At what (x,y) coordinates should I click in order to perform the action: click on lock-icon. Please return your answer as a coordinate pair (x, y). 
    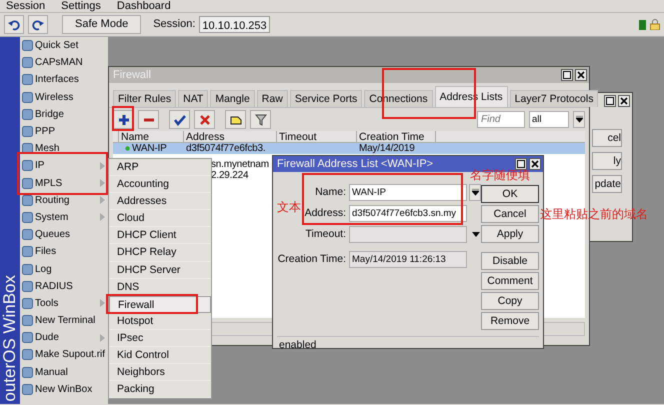
    Looking at the image, I should click on (655, 24).